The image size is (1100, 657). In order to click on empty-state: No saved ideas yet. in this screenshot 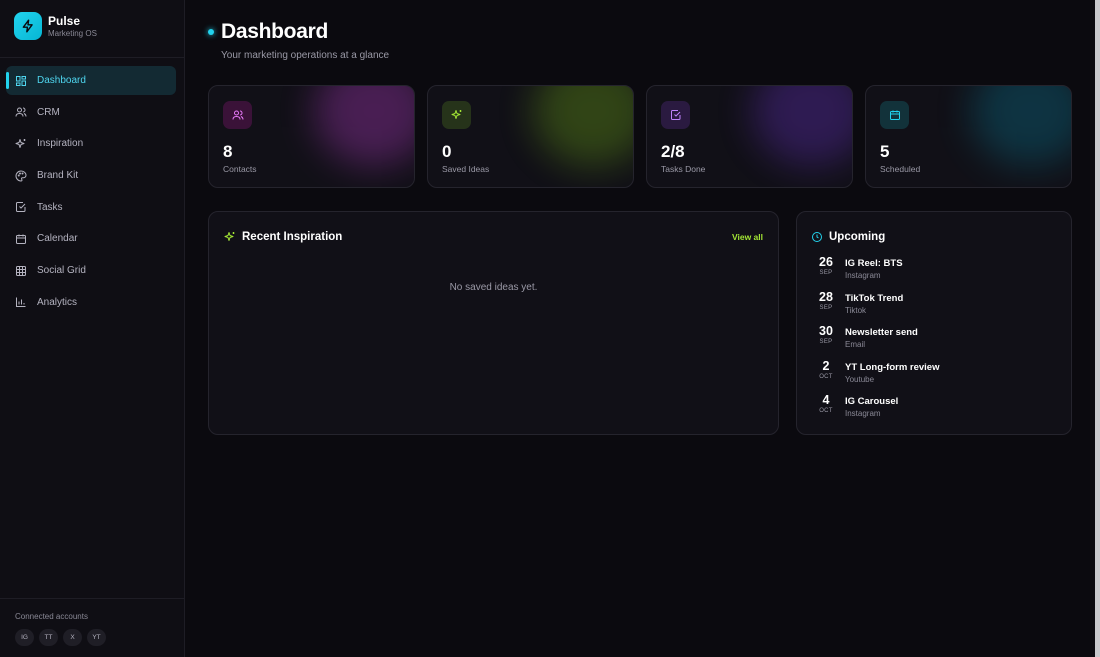, I will do `click(493, 287)`.